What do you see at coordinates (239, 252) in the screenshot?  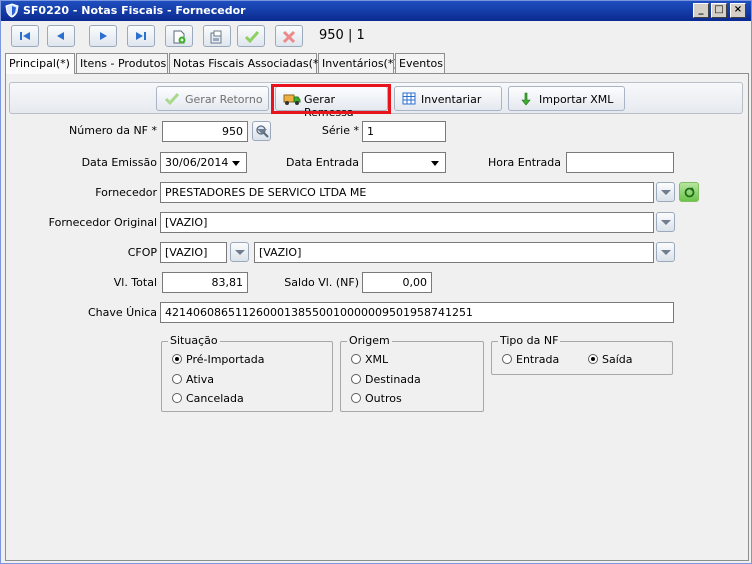 I see `cfop-dropdown-button` at bounding box center [239, 252].